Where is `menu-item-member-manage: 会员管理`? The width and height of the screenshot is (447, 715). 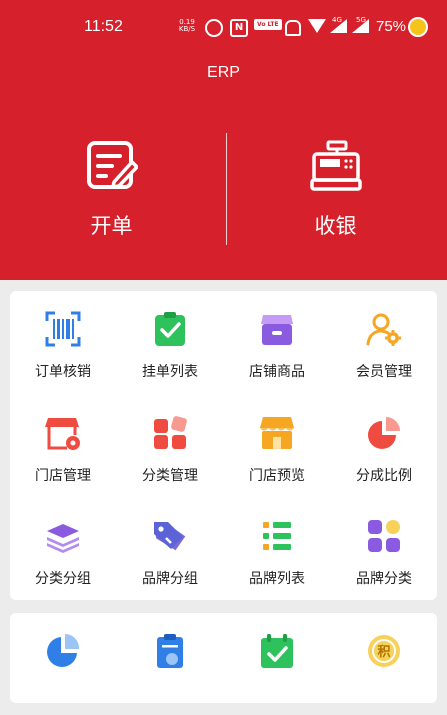
menu-item-member-manage: 会员管理 is located at coordinates (384, 343).